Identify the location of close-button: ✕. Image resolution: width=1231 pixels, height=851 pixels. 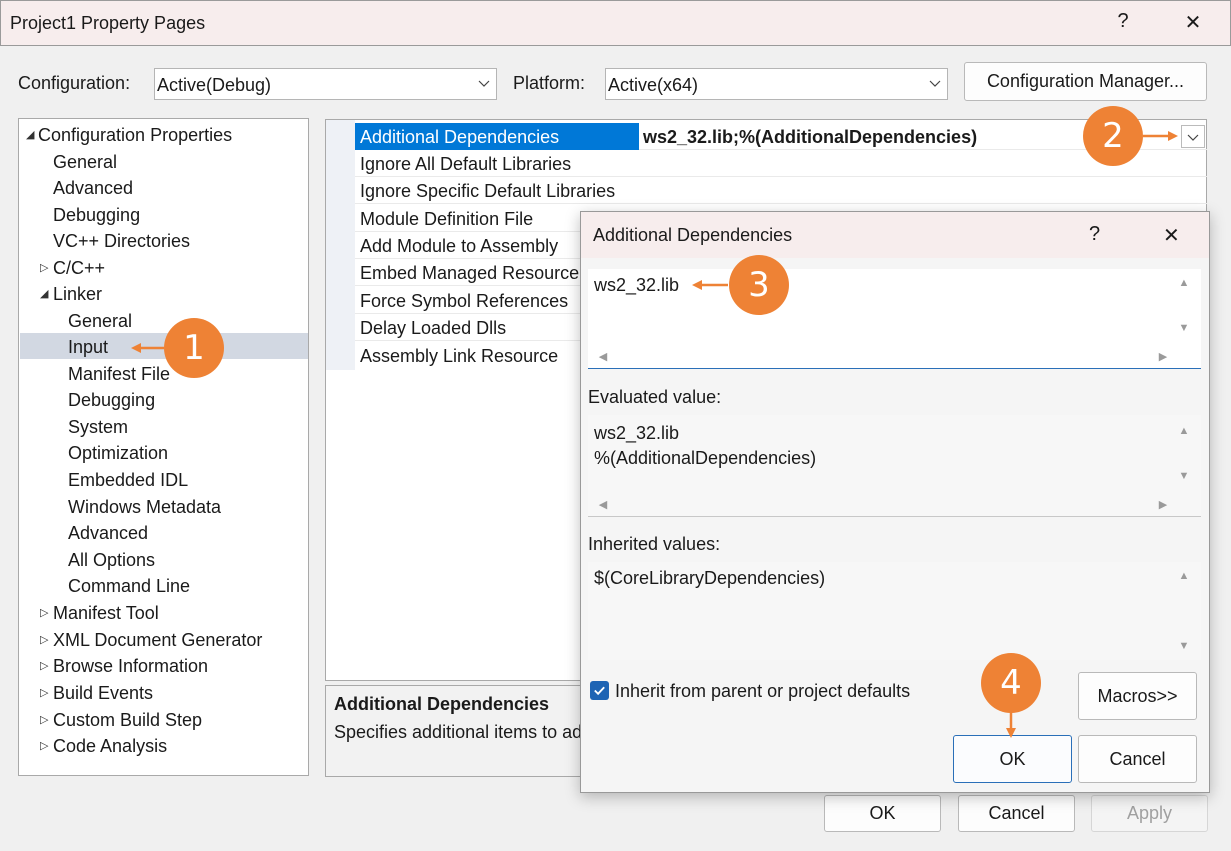
(1193, 22).